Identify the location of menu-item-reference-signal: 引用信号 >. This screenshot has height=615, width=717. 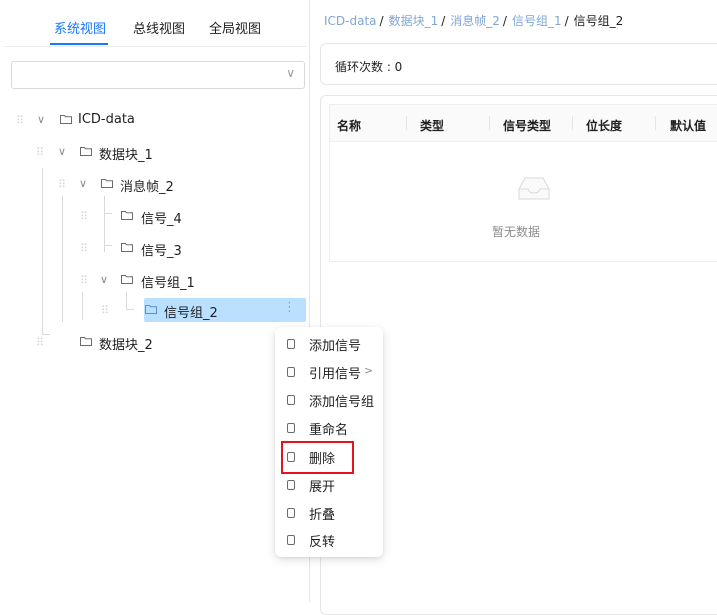
(329, 373).